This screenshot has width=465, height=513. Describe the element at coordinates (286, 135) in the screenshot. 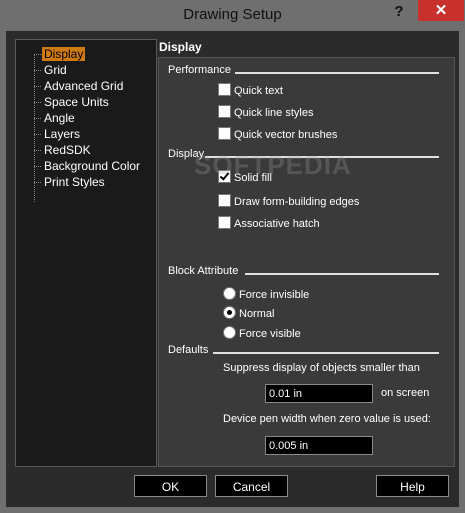

I see `quick-vector-brushes-label: Quick vector brushes` at that location.